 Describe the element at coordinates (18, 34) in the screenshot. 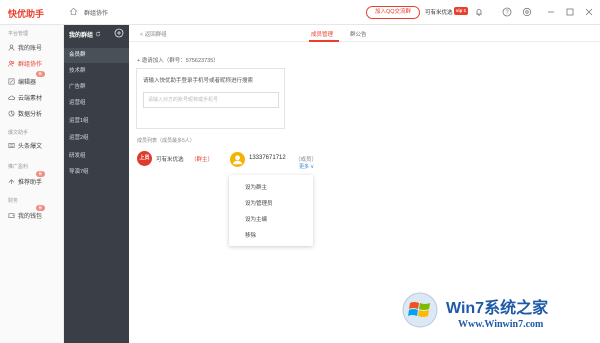

I see `sidebar-section-platform: 平台管理` at that location.